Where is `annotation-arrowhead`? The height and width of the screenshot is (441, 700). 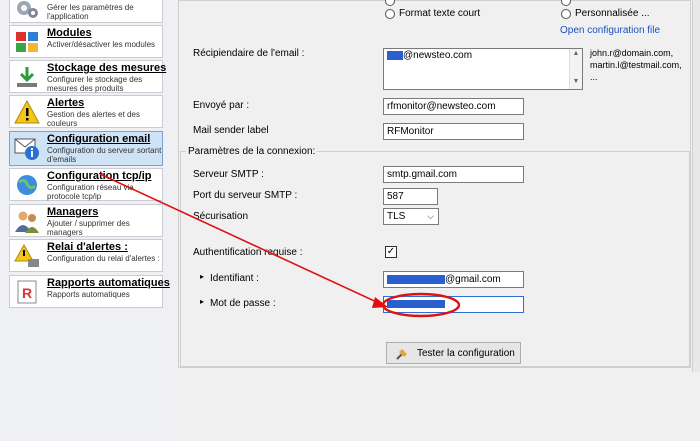
annotation-arrowhead is located at coordinates (380, 302).